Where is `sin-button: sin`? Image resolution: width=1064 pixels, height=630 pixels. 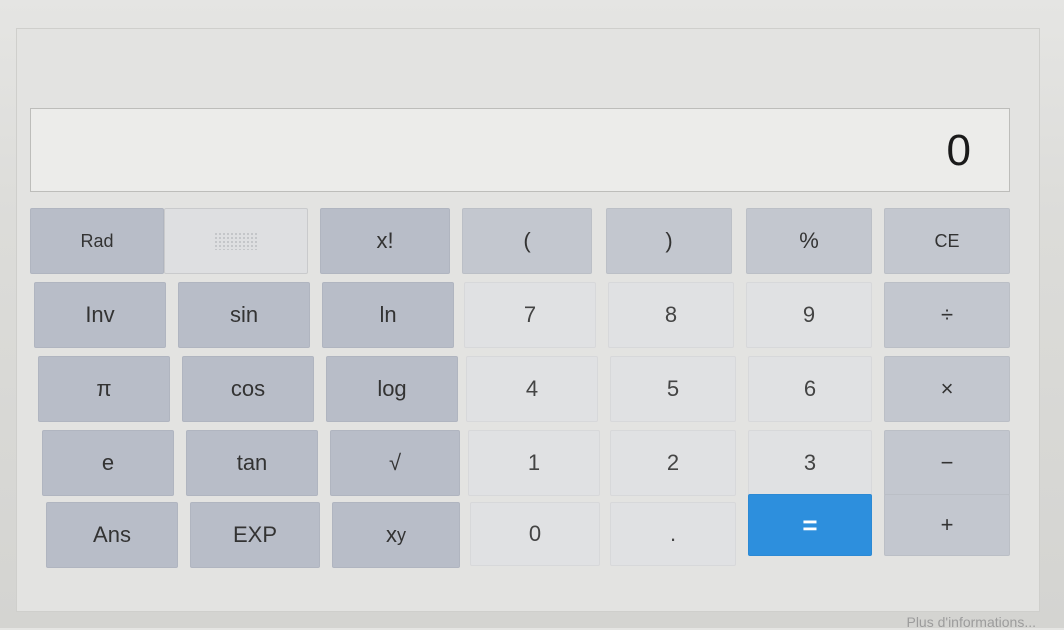
sin-button: sin is located at coordinates (244, 315).